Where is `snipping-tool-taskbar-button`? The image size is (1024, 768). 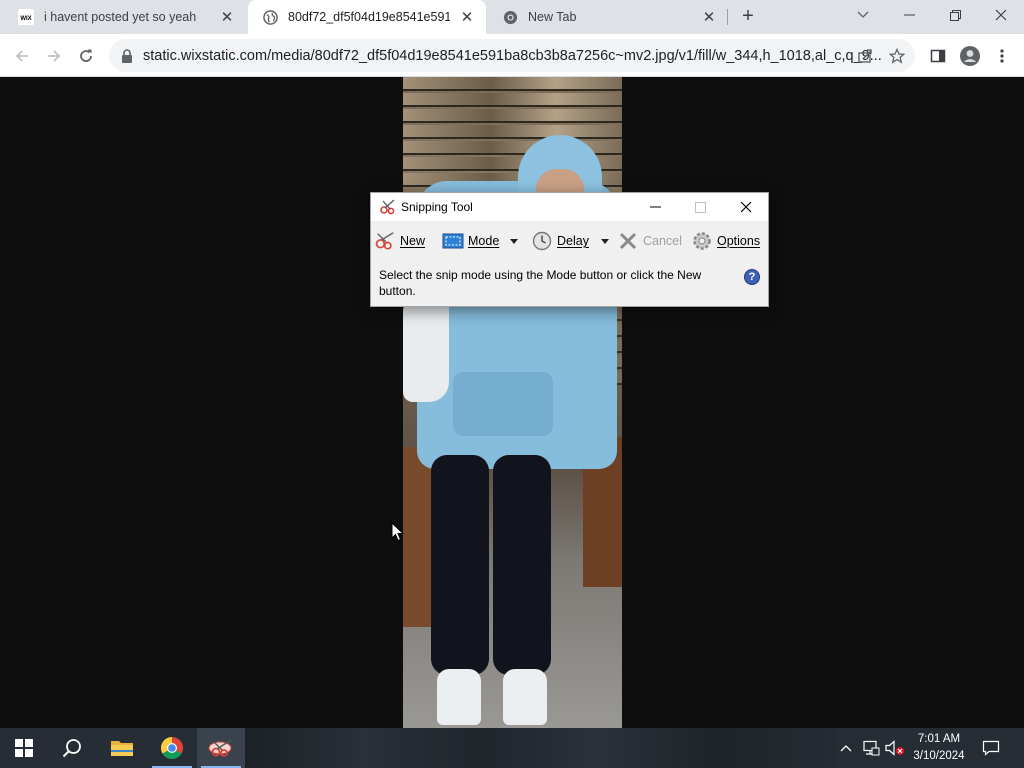
snipping-tool-taskbar-button is located at coordinates (221, 748).